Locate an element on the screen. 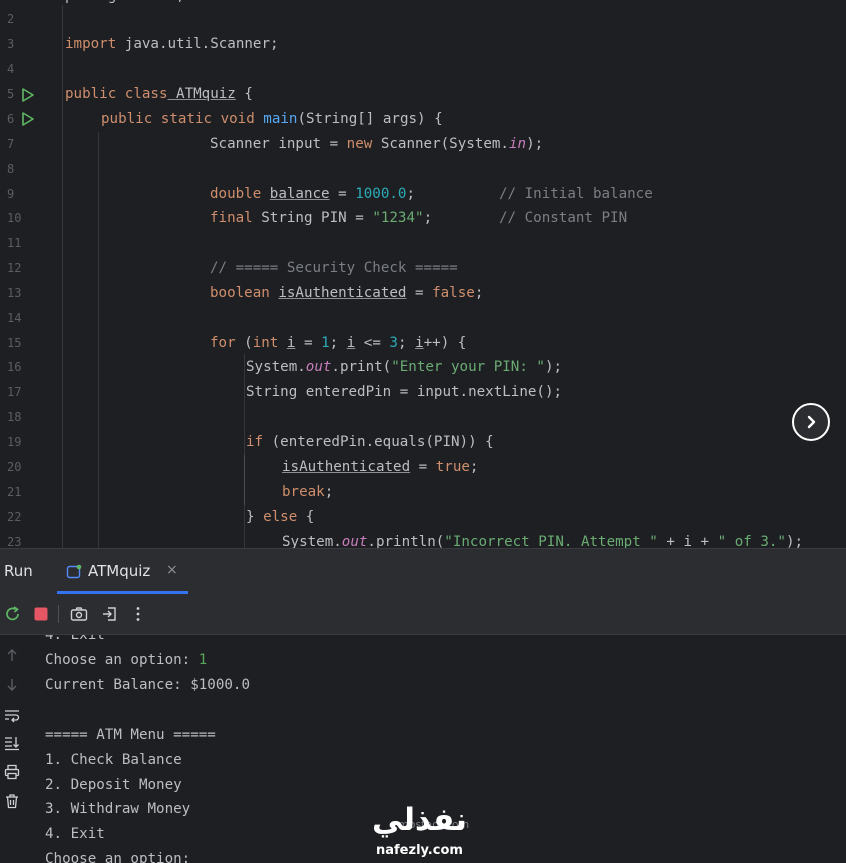 The image size is (846, 863). line-number: 22 is located at coordinates (14, 517).